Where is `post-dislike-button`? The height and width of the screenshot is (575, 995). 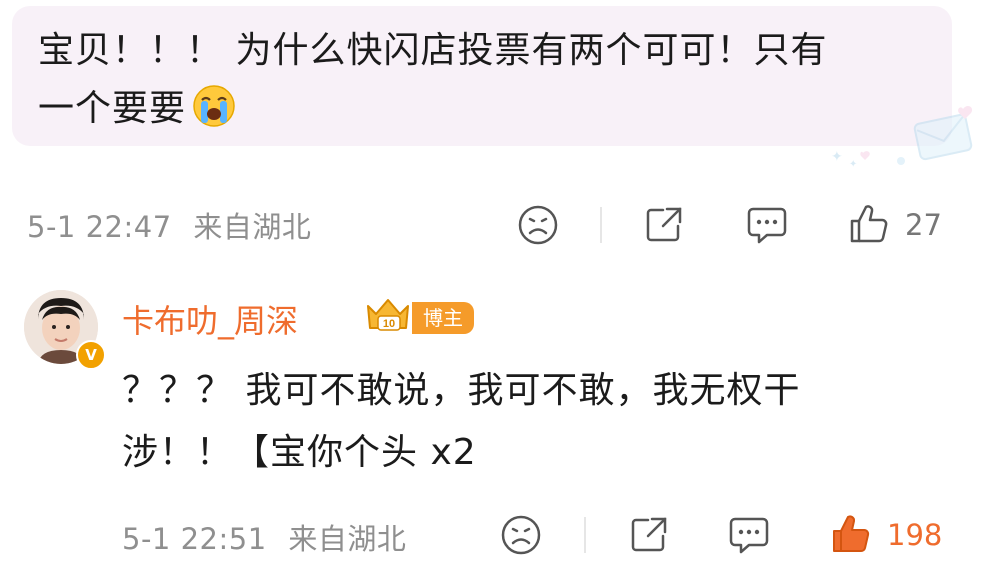
post-dislike-button is located at coordinates (538, 227).